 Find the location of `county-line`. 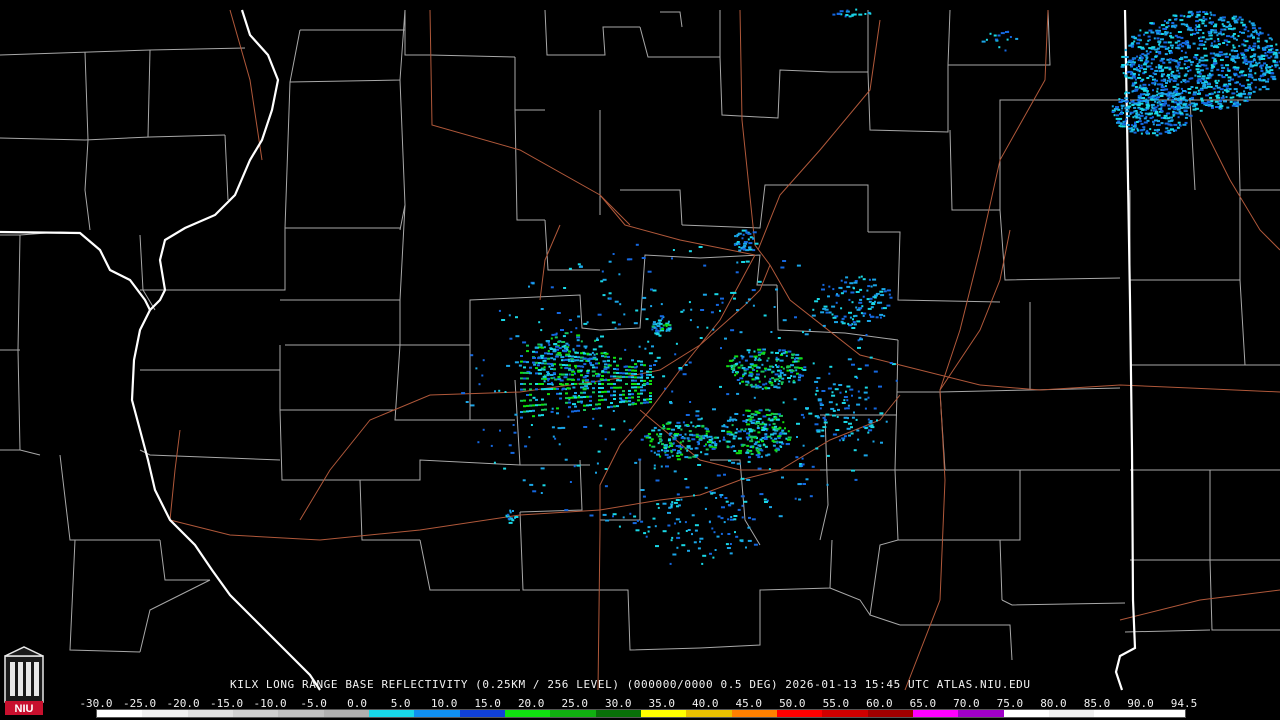

county-line is located at coordinates (559, 551).